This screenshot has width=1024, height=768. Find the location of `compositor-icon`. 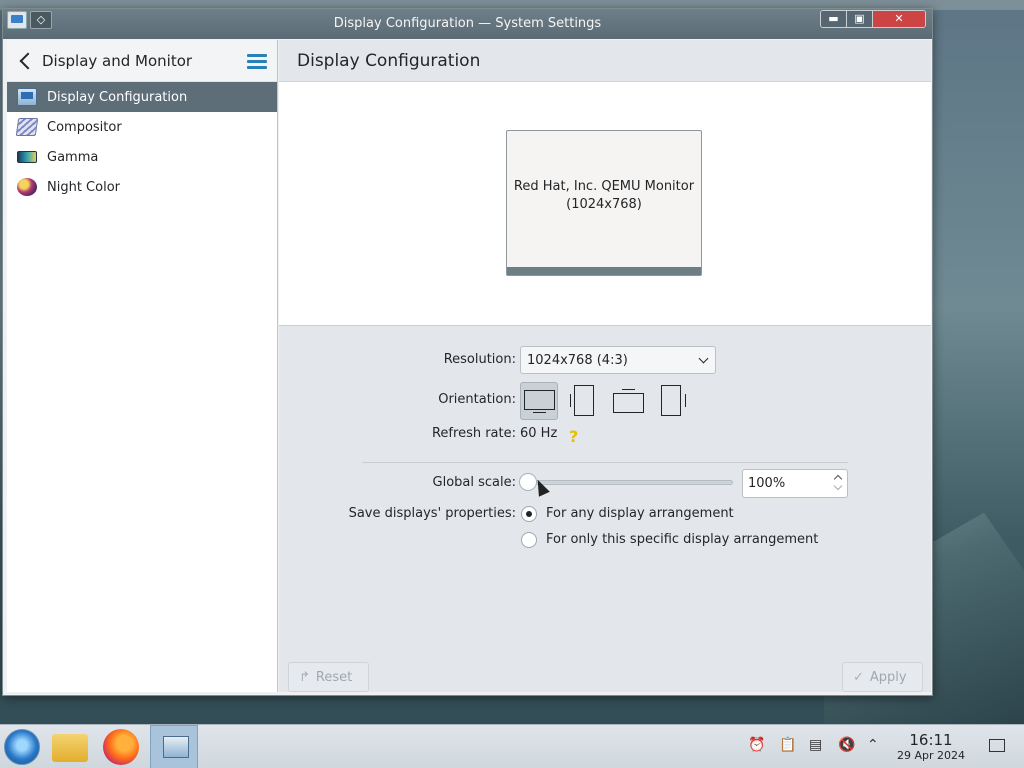

compositor-icon is located at coordinates (27, 127).